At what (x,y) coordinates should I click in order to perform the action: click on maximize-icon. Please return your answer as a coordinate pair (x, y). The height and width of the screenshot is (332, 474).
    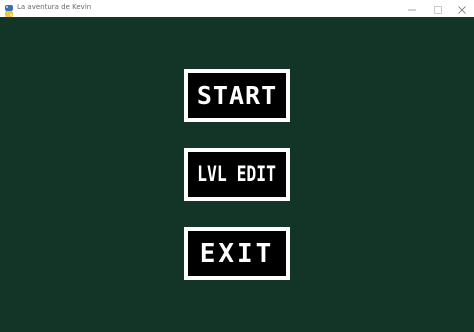
    Looking at the image, I should click on (438, 9).